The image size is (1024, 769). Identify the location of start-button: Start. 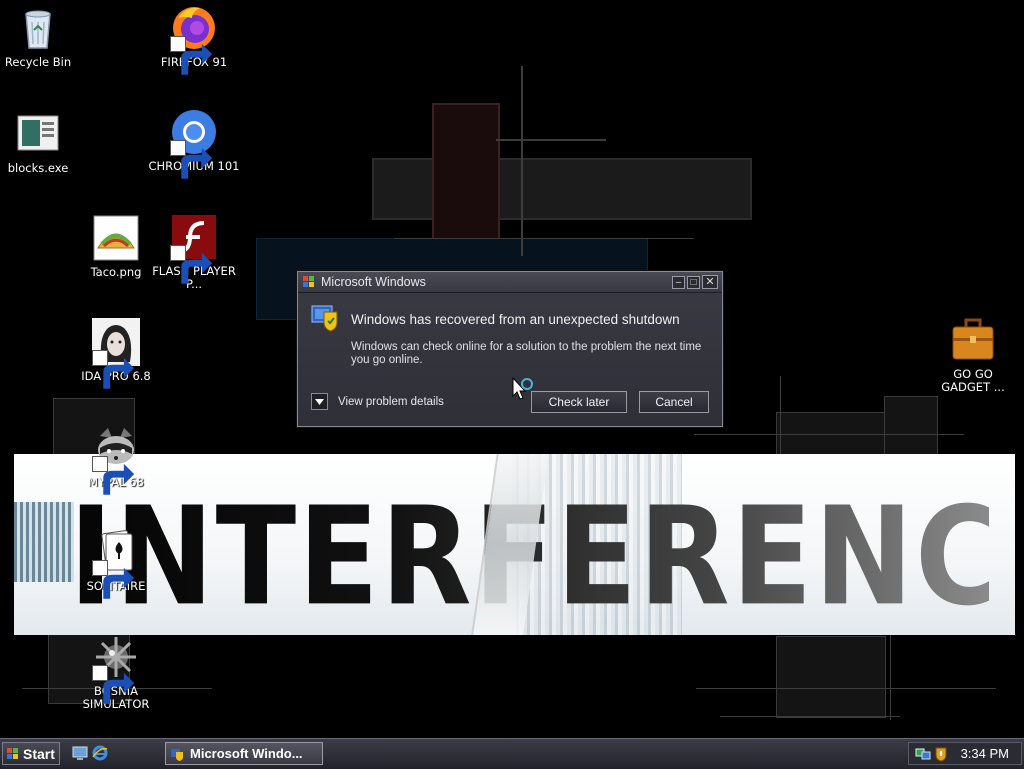
(31, 753).